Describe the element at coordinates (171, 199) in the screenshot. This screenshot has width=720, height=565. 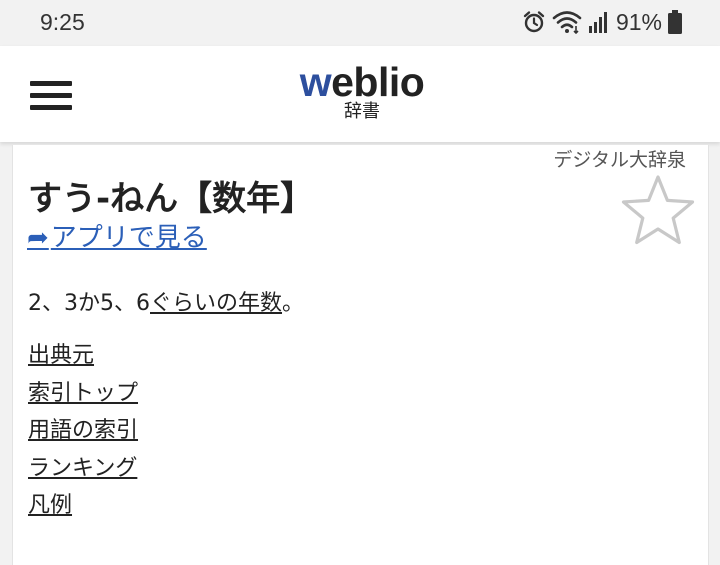
I see `headword-title: すう‐ねん【数年】` at that location.